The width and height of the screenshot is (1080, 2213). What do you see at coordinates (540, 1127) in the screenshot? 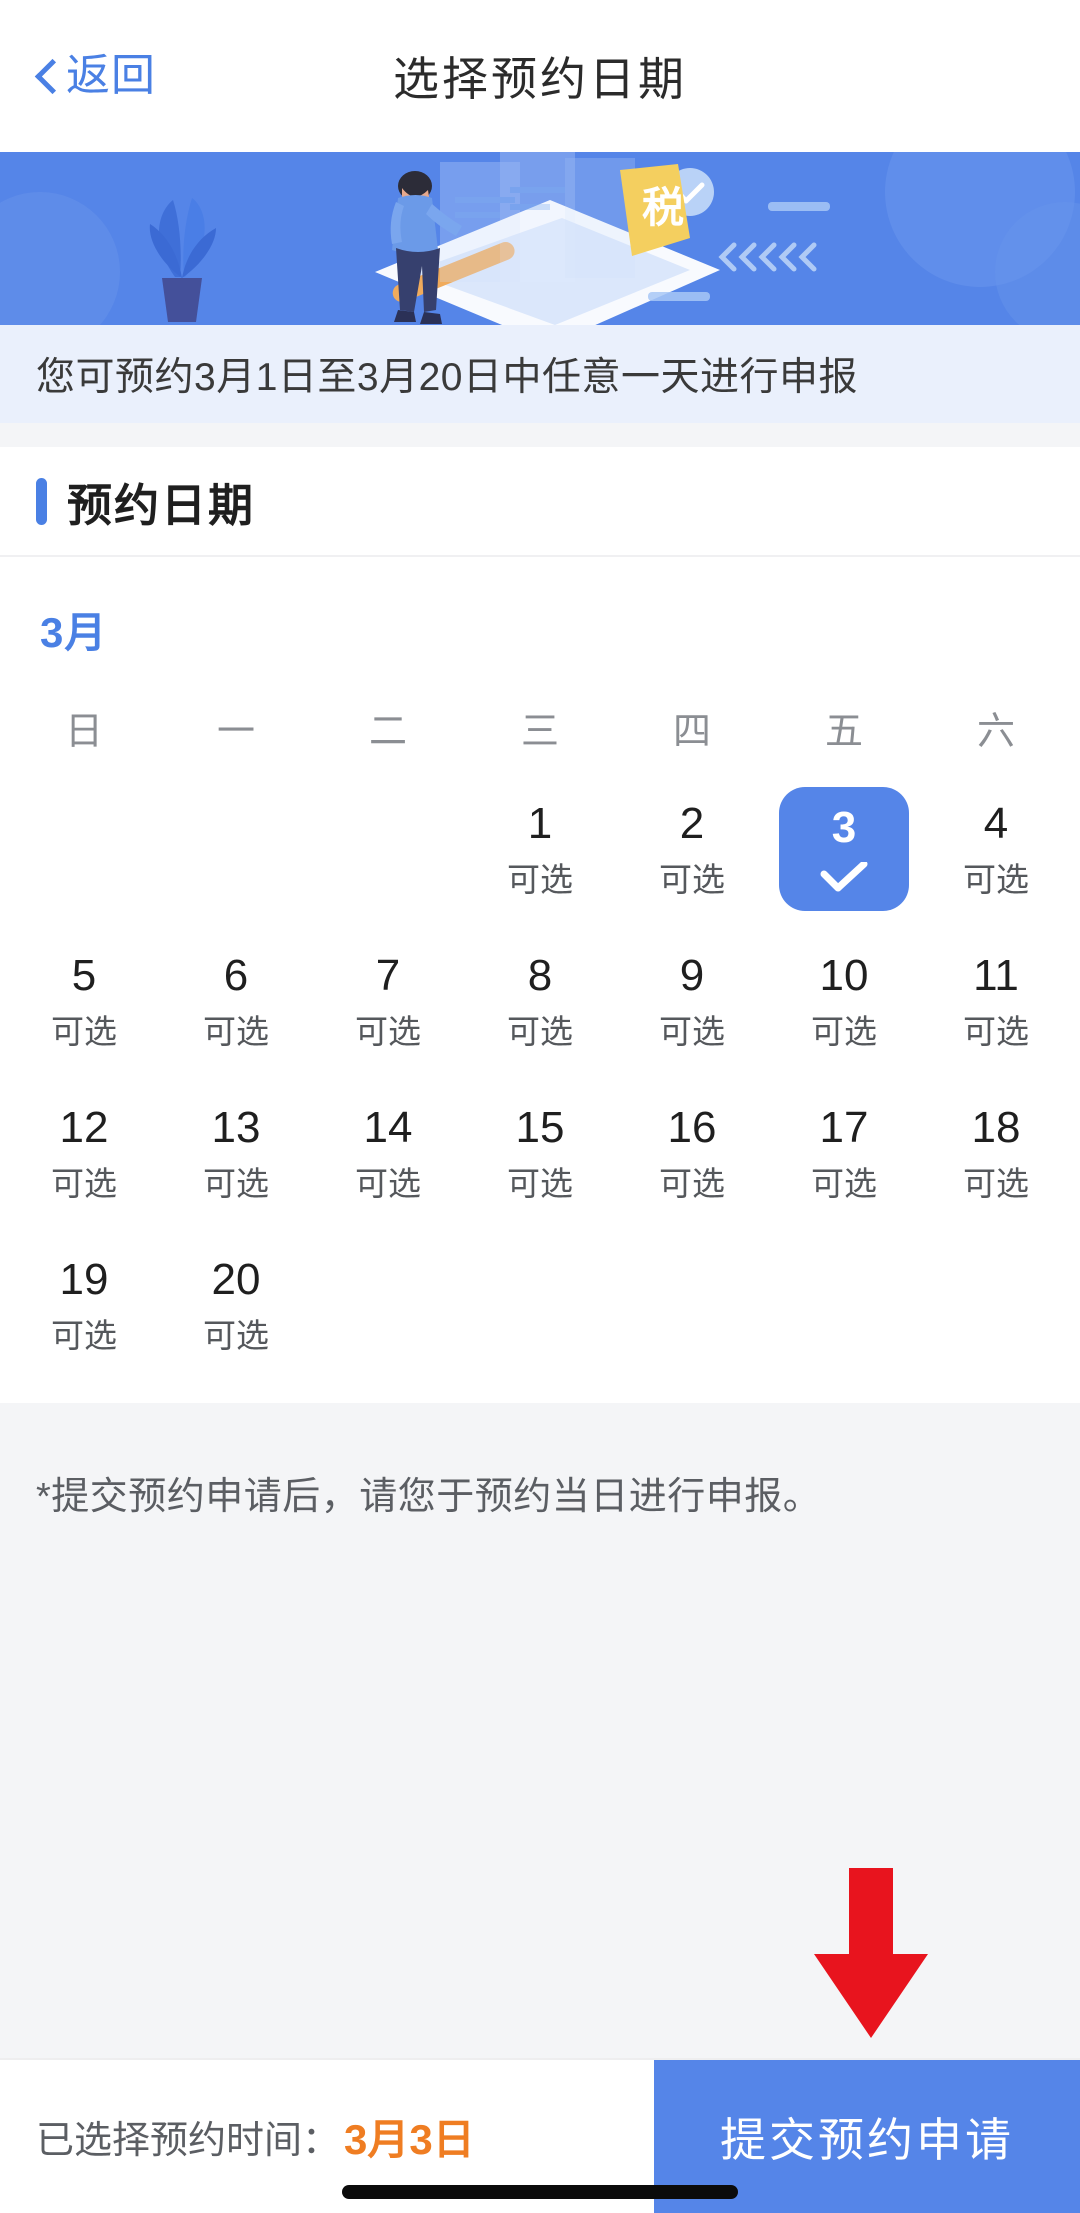
I see `calendar-day-number: 15` at bounding box center [540, 1127].